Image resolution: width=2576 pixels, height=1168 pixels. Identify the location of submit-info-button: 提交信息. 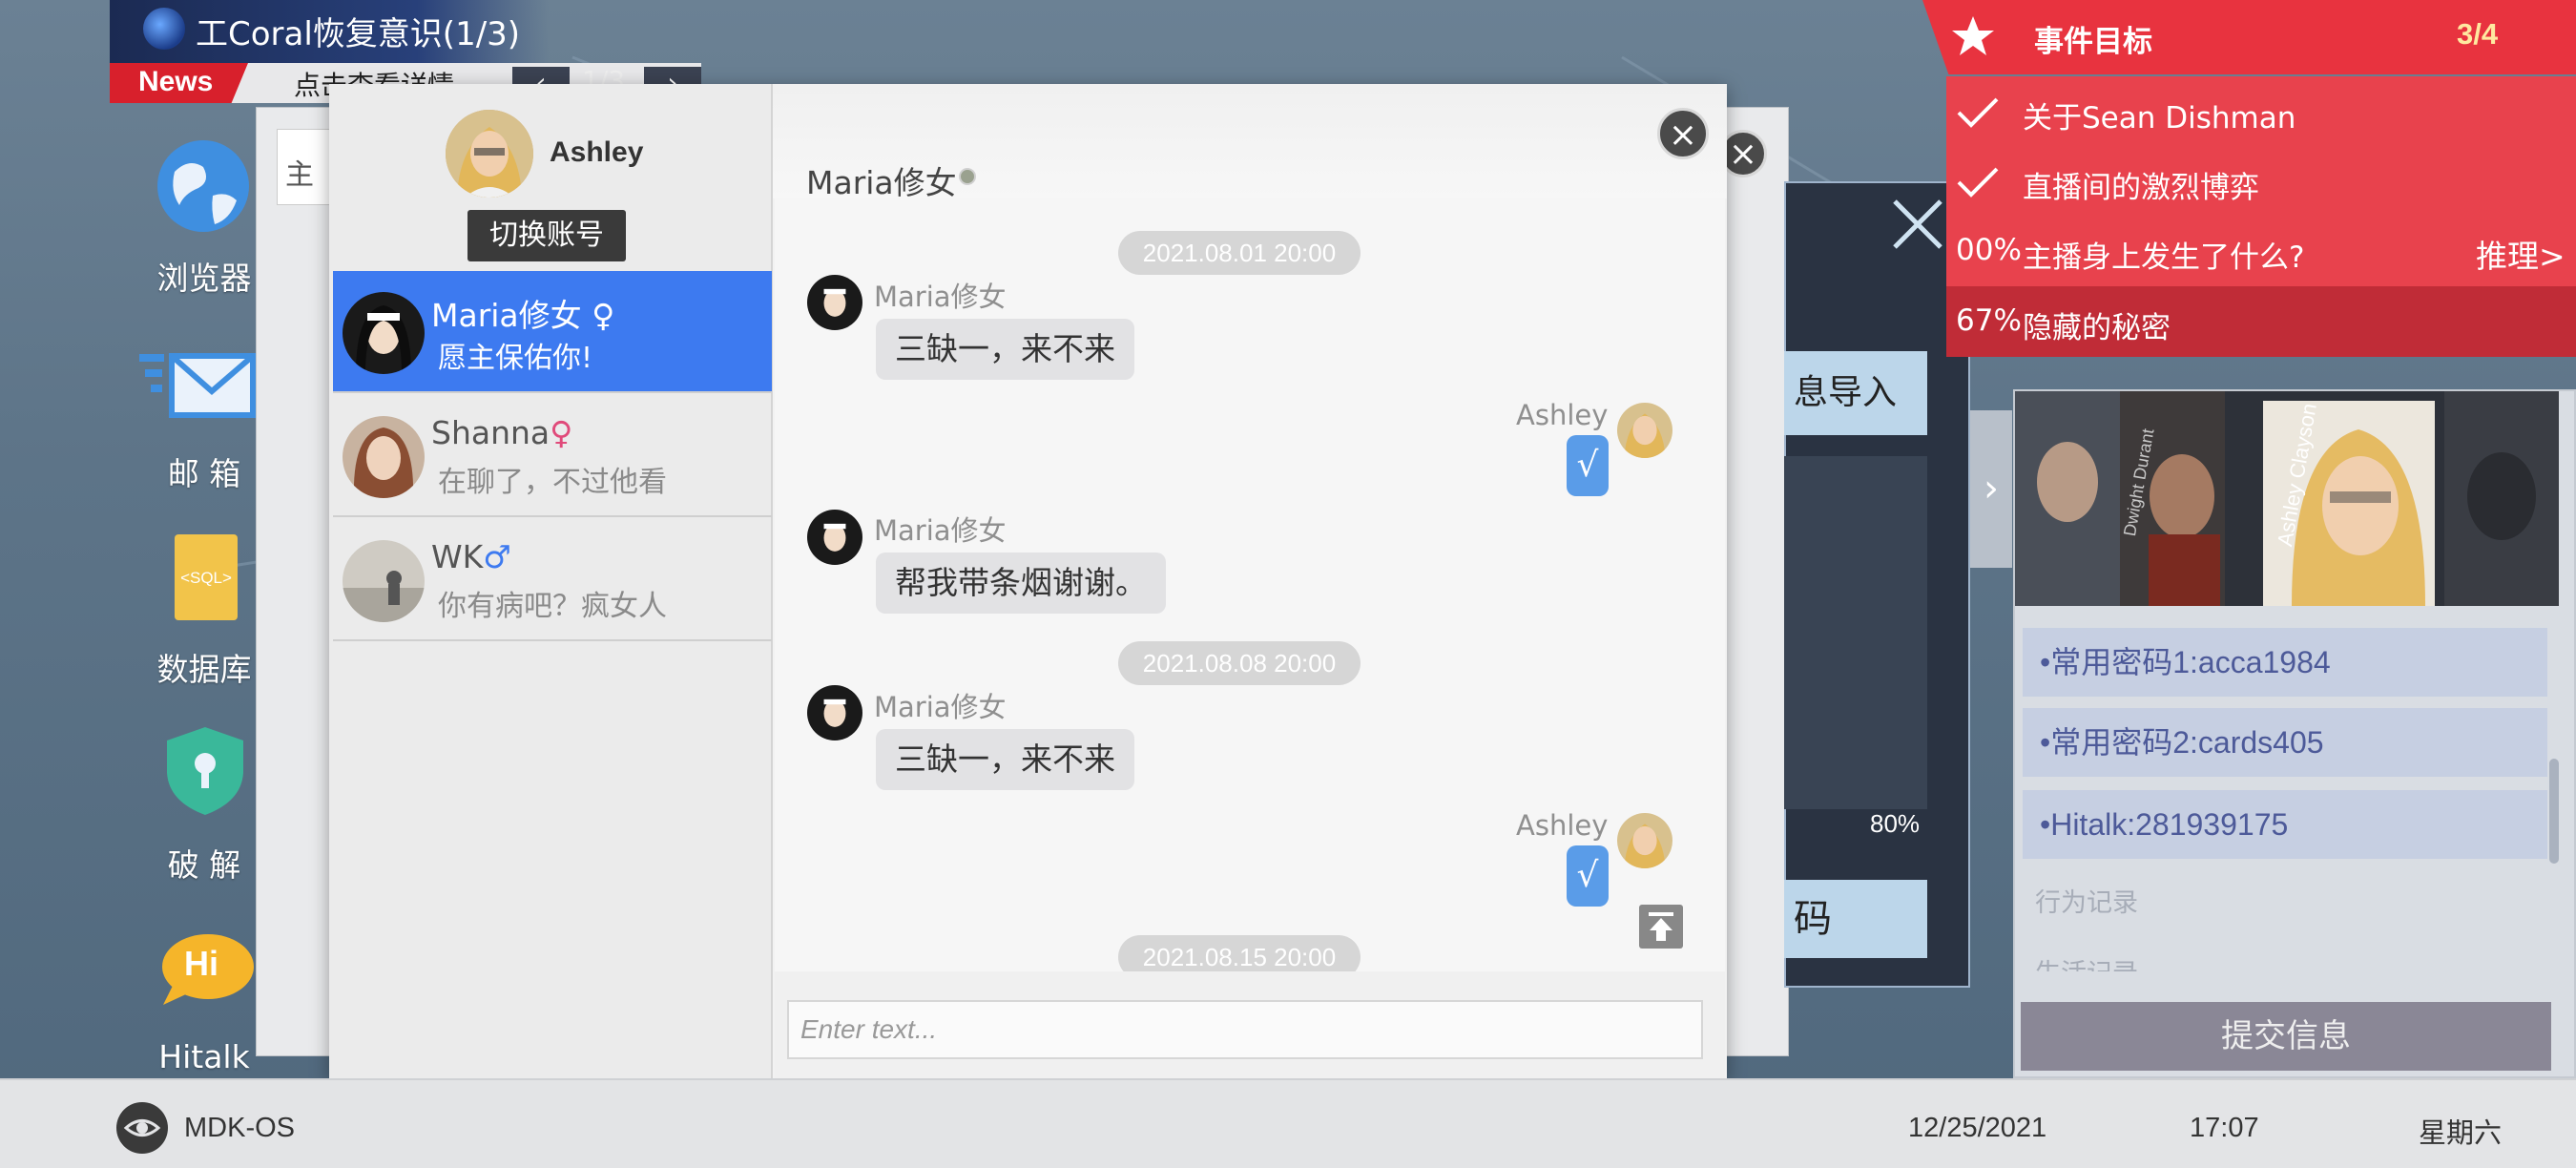
(2286, 1036).